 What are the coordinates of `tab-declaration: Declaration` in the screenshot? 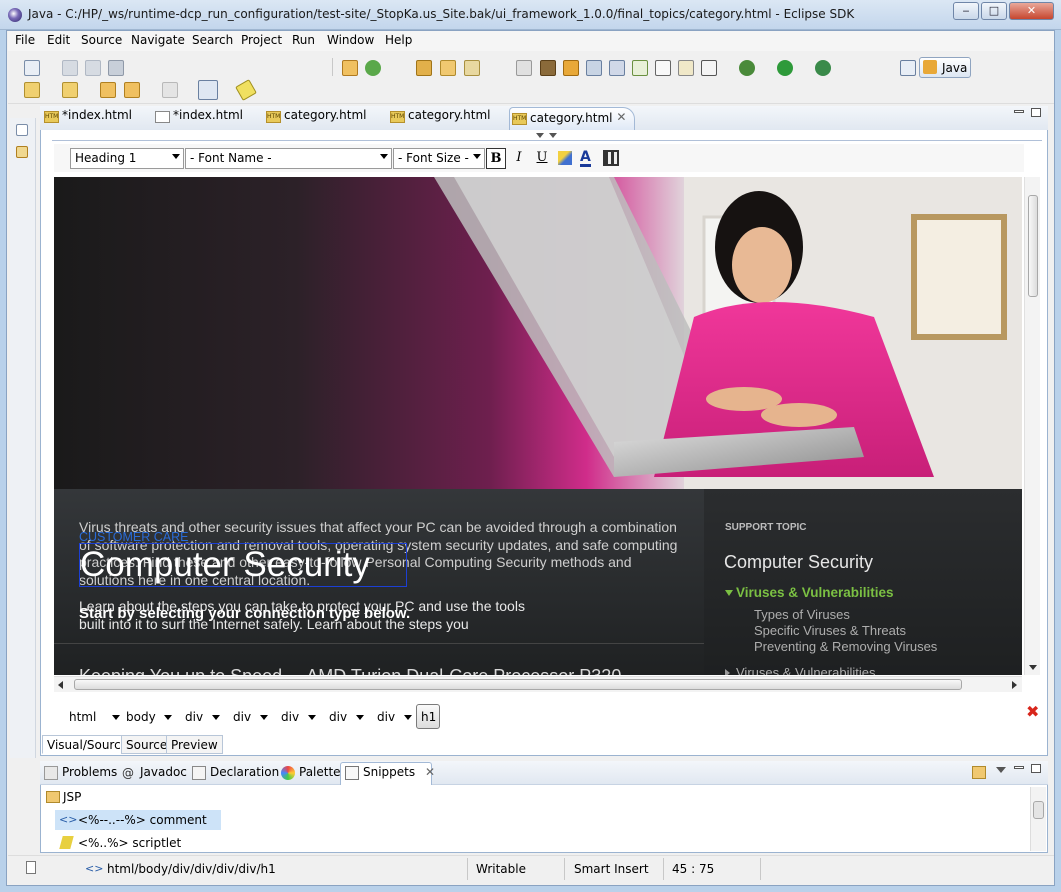 It's located at (235, 772).